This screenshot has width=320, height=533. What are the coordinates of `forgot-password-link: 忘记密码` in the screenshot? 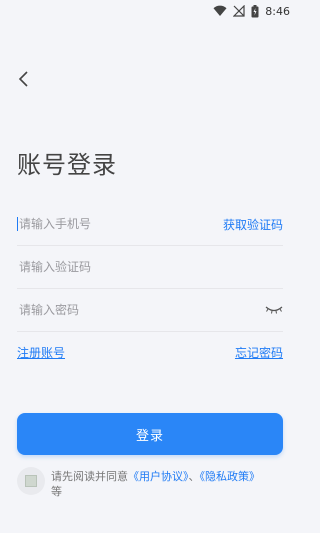 It's located at (259, 352).